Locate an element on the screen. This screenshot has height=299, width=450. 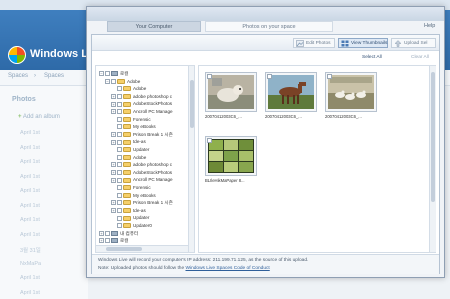
tree-node: + 내 컴퓨터 is located at coordinates (118, 233).